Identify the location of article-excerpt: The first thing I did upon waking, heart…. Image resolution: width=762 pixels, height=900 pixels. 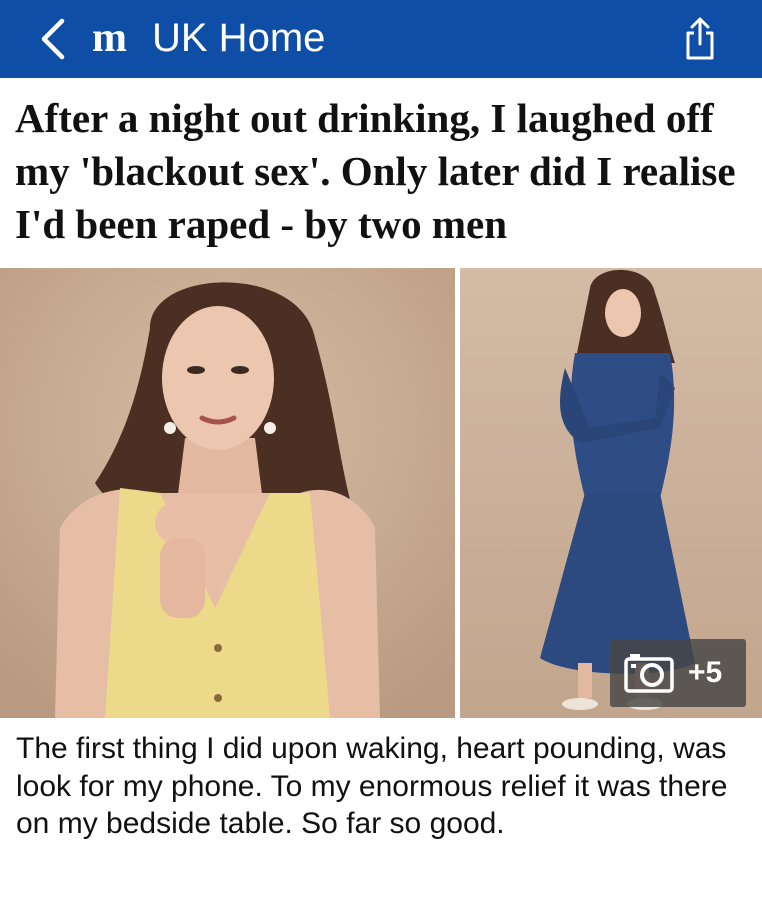
(381, 786).